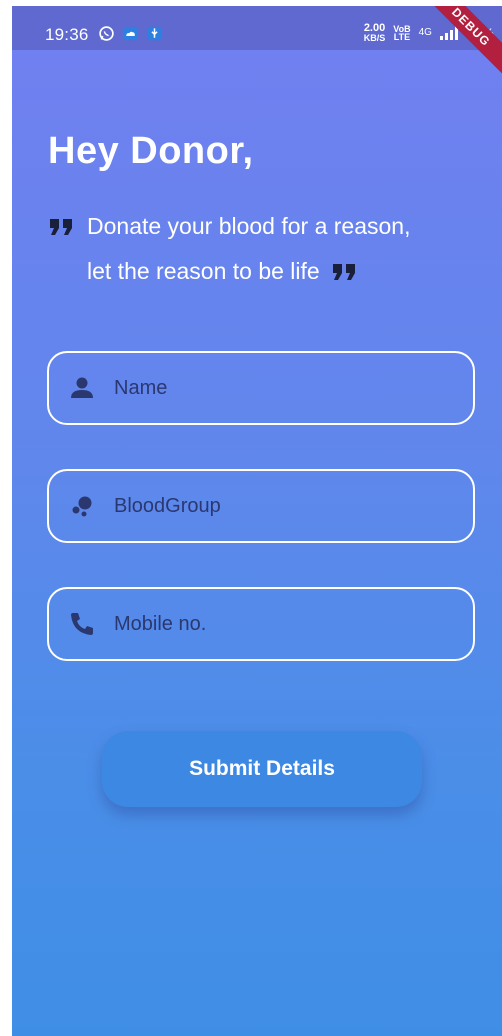  Describe the element at coordinates (82, 387) in the screenshot. I see `person-icon` at that location.